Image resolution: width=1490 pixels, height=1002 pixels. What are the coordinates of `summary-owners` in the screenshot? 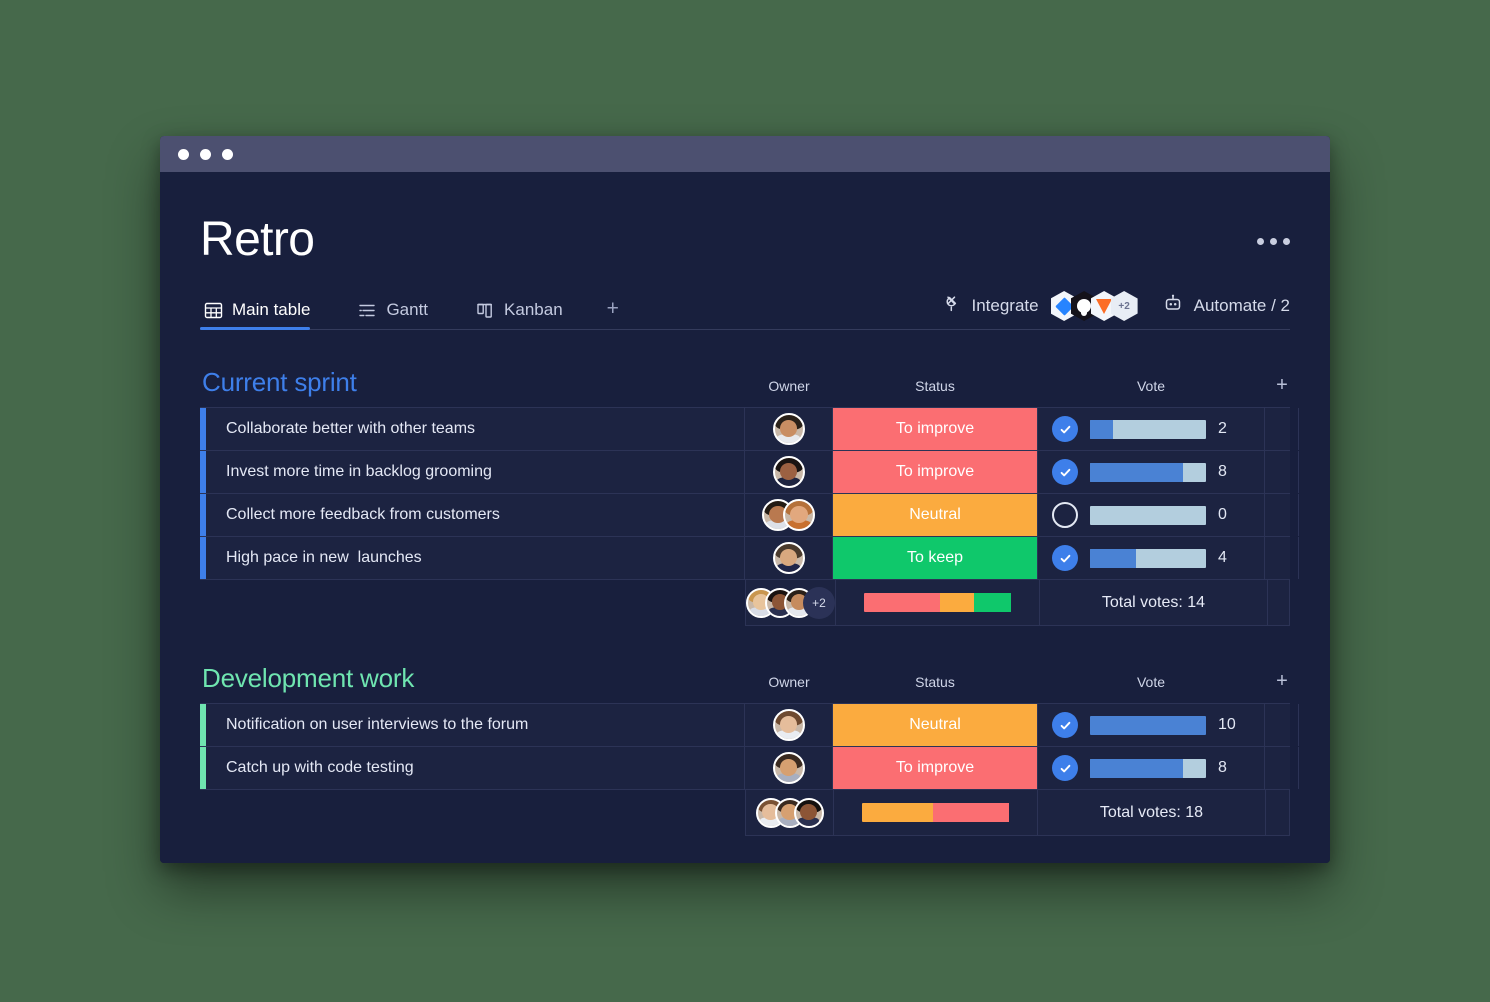 It's located at (790, 812).